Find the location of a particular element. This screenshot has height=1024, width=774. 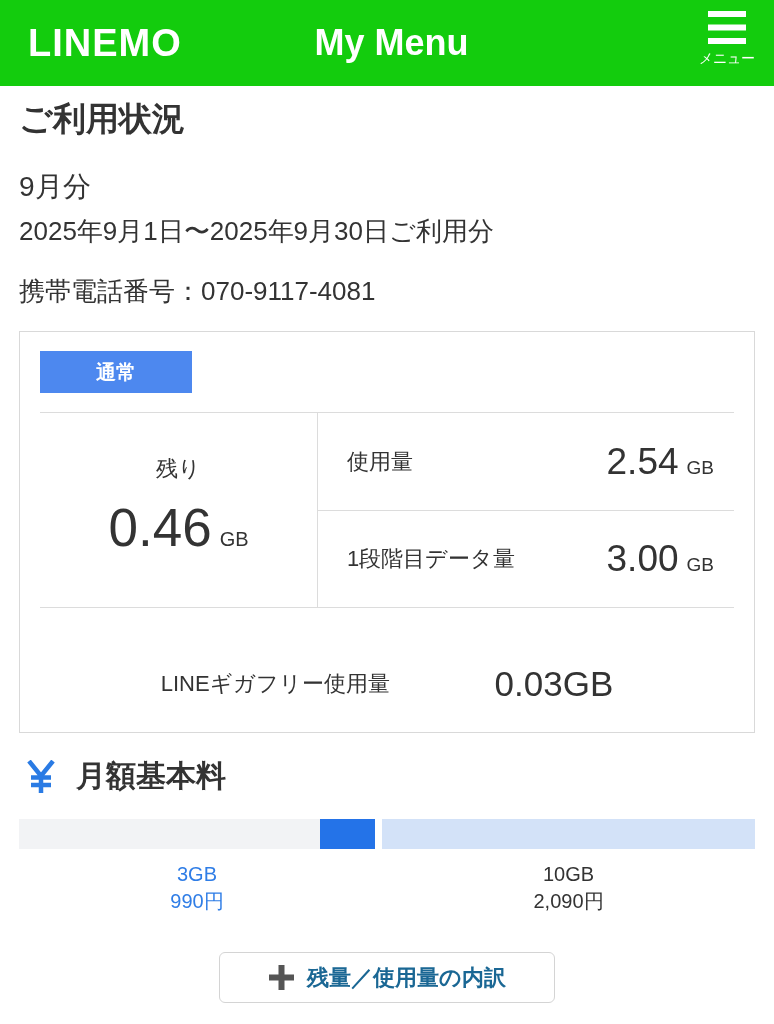

tier-price: 2,090円 is located at coordinates (568, 901).